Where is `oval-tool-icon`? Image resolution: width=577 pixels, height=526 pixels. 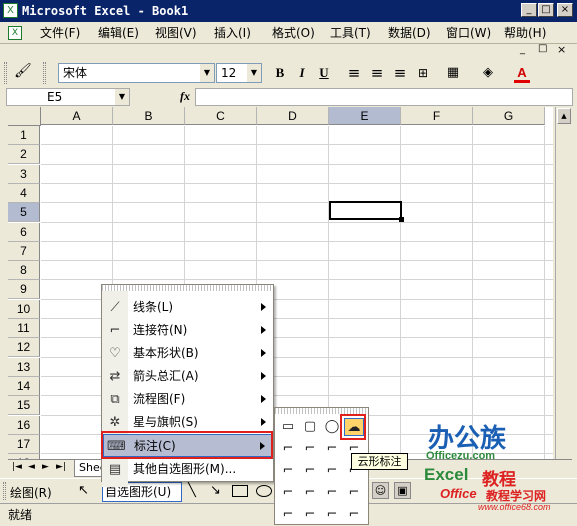 oval-tool-icon is located at coordinates (264, 491).